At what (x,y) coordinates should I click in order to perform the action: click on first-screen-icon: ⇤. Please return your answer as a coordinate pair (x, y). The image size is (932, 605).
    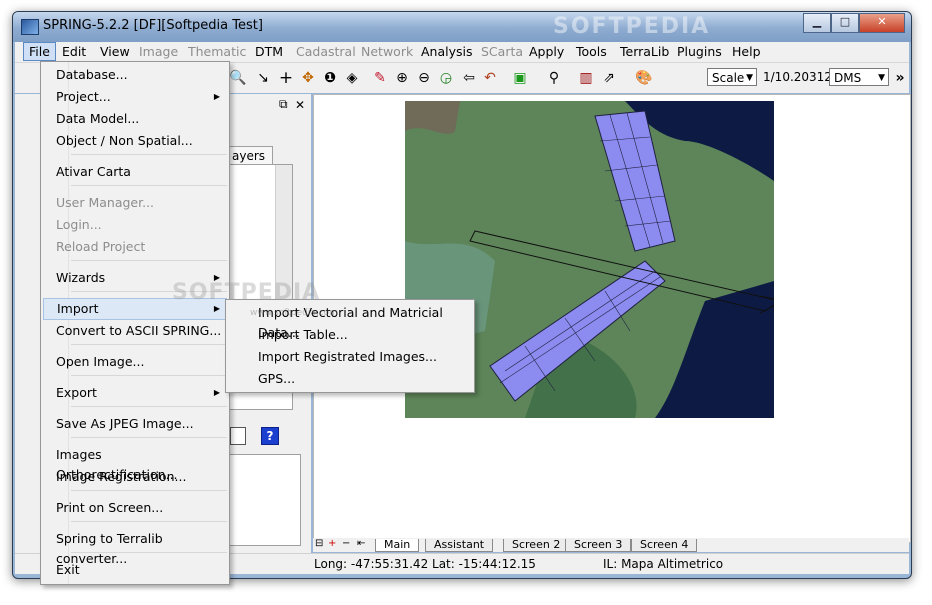
    Looking at the image, I should click on (361, 543).